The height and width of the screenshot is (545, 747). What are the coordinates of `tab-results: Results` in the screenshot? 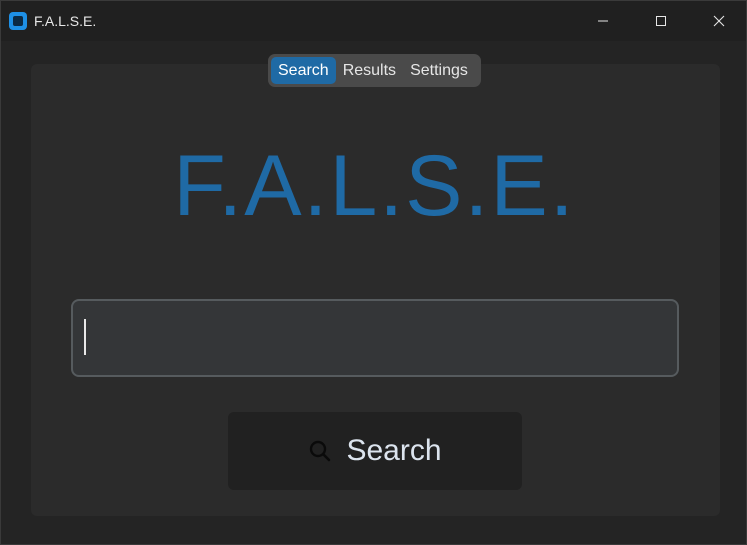 It's located at (369, 70).